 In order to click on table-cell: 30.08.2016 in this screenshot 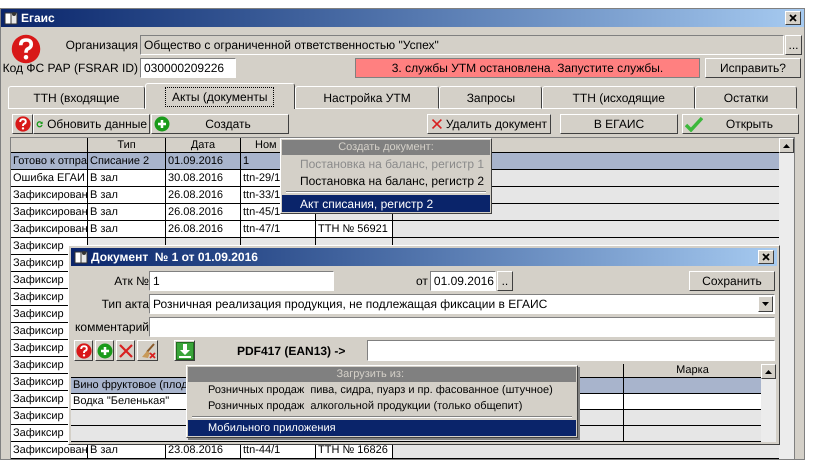, I will do `click(203, 178)`.